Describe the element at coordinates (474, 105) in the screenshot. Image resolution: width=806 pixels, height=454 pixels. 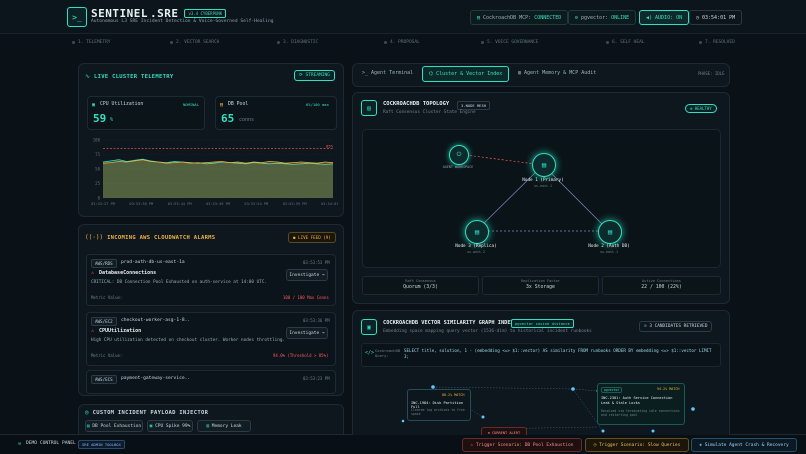
I see `topology-mode-badge: 3-NODE MESH` at that location.